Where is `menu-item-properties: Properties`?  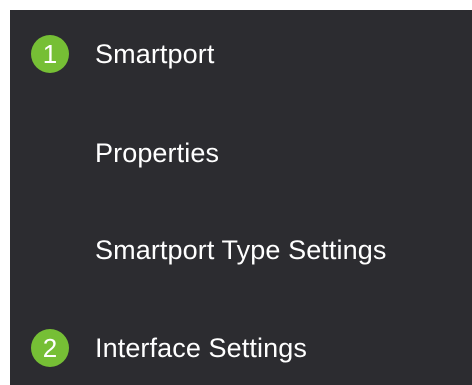
menu-item-properties: Properties is located at coordinates (241, 153).